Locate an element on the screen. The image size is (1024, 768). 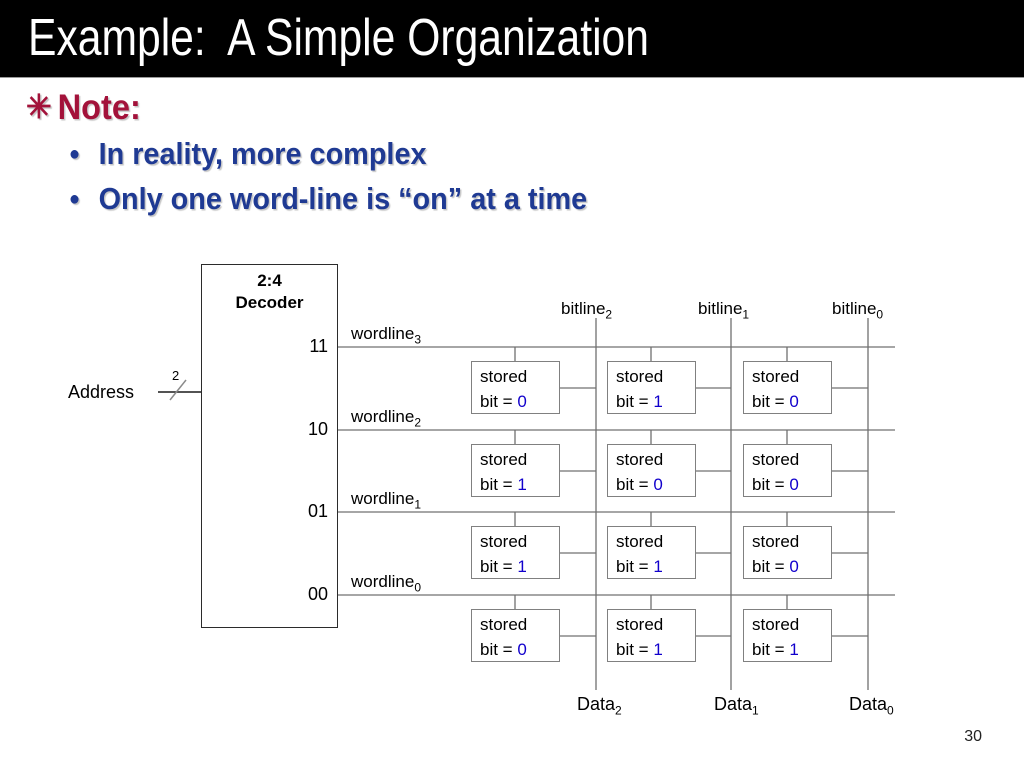
bitline-1-label: bitline1 is located at coordinates (723, 310).